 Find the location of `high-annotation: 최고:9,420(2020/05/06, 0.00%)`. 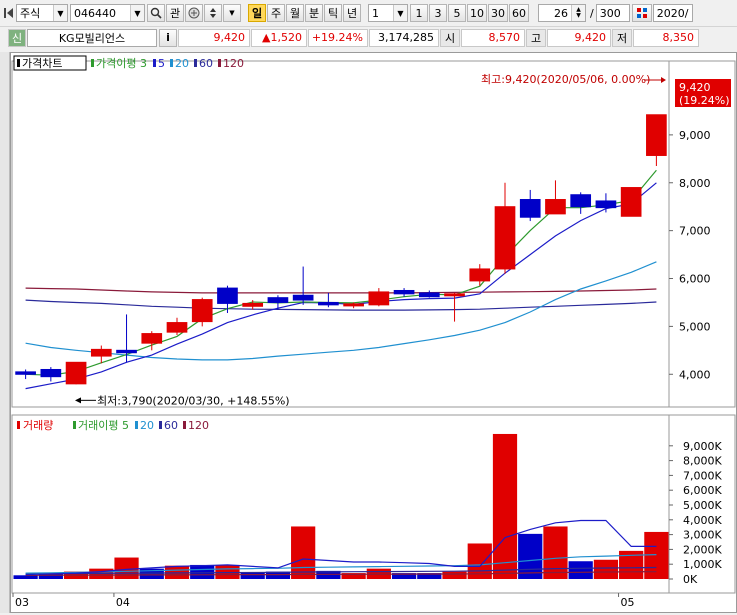

high-annotation: 최고:9,420(2020/05/06, 0.00%) is located at coordinates (565, 79).